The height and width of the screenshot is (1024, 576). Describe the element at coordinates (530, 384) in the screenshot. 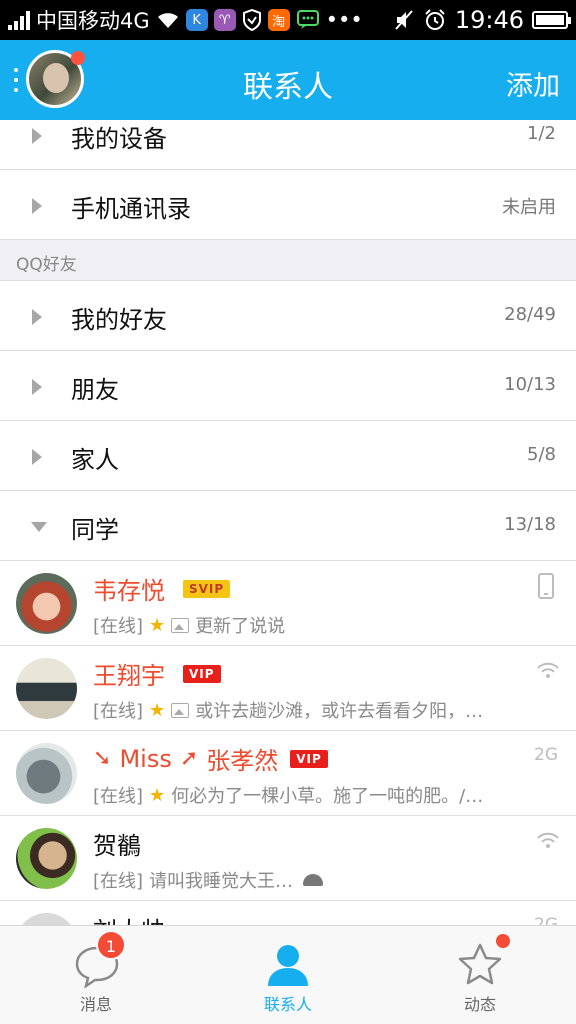

I see `group-count: 10/13` at that location.